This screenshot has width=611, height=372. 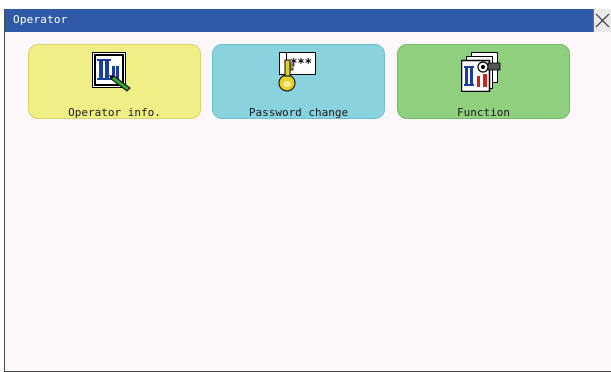 What do you see at coordinates (114, 112) in the screenshot?
I see `operator-info-label: Operator info.` at bounding box center [114, 112].